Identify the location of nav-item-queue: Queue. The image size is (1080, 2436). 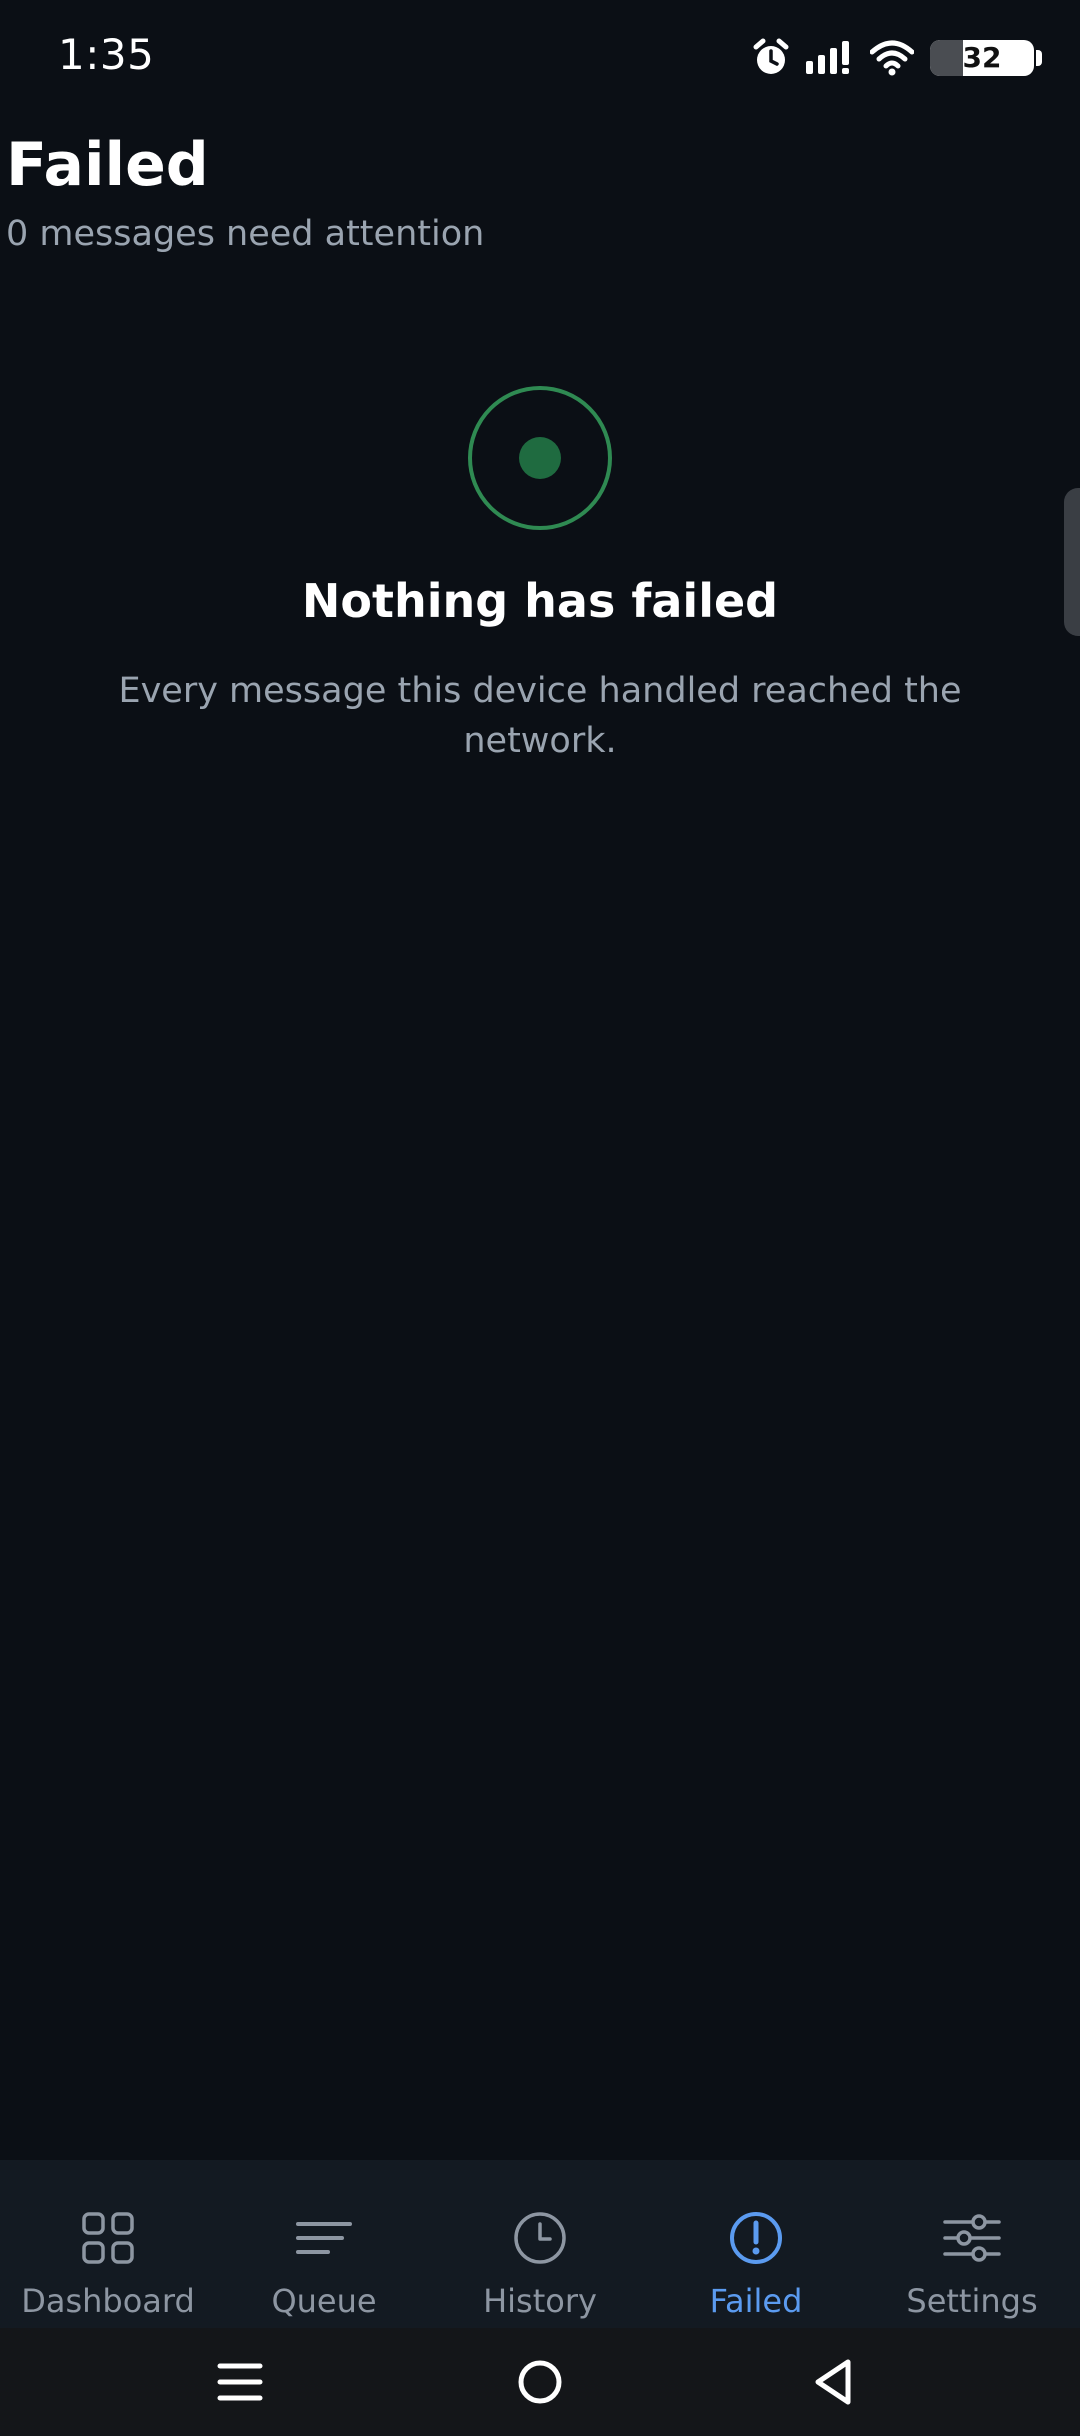
(324, 2244).